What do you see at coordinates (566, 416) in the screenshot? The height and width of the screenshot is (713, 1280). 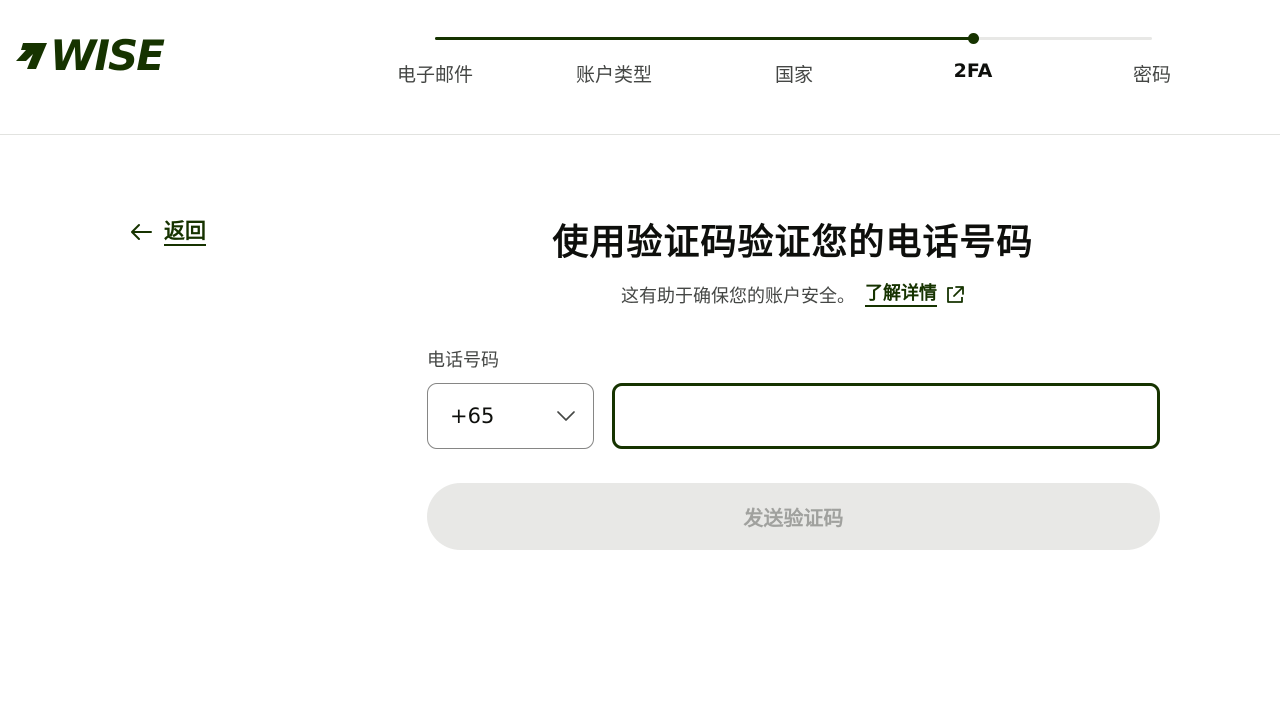 I see `chevron-down-icon` at bounding box center [566, 416].